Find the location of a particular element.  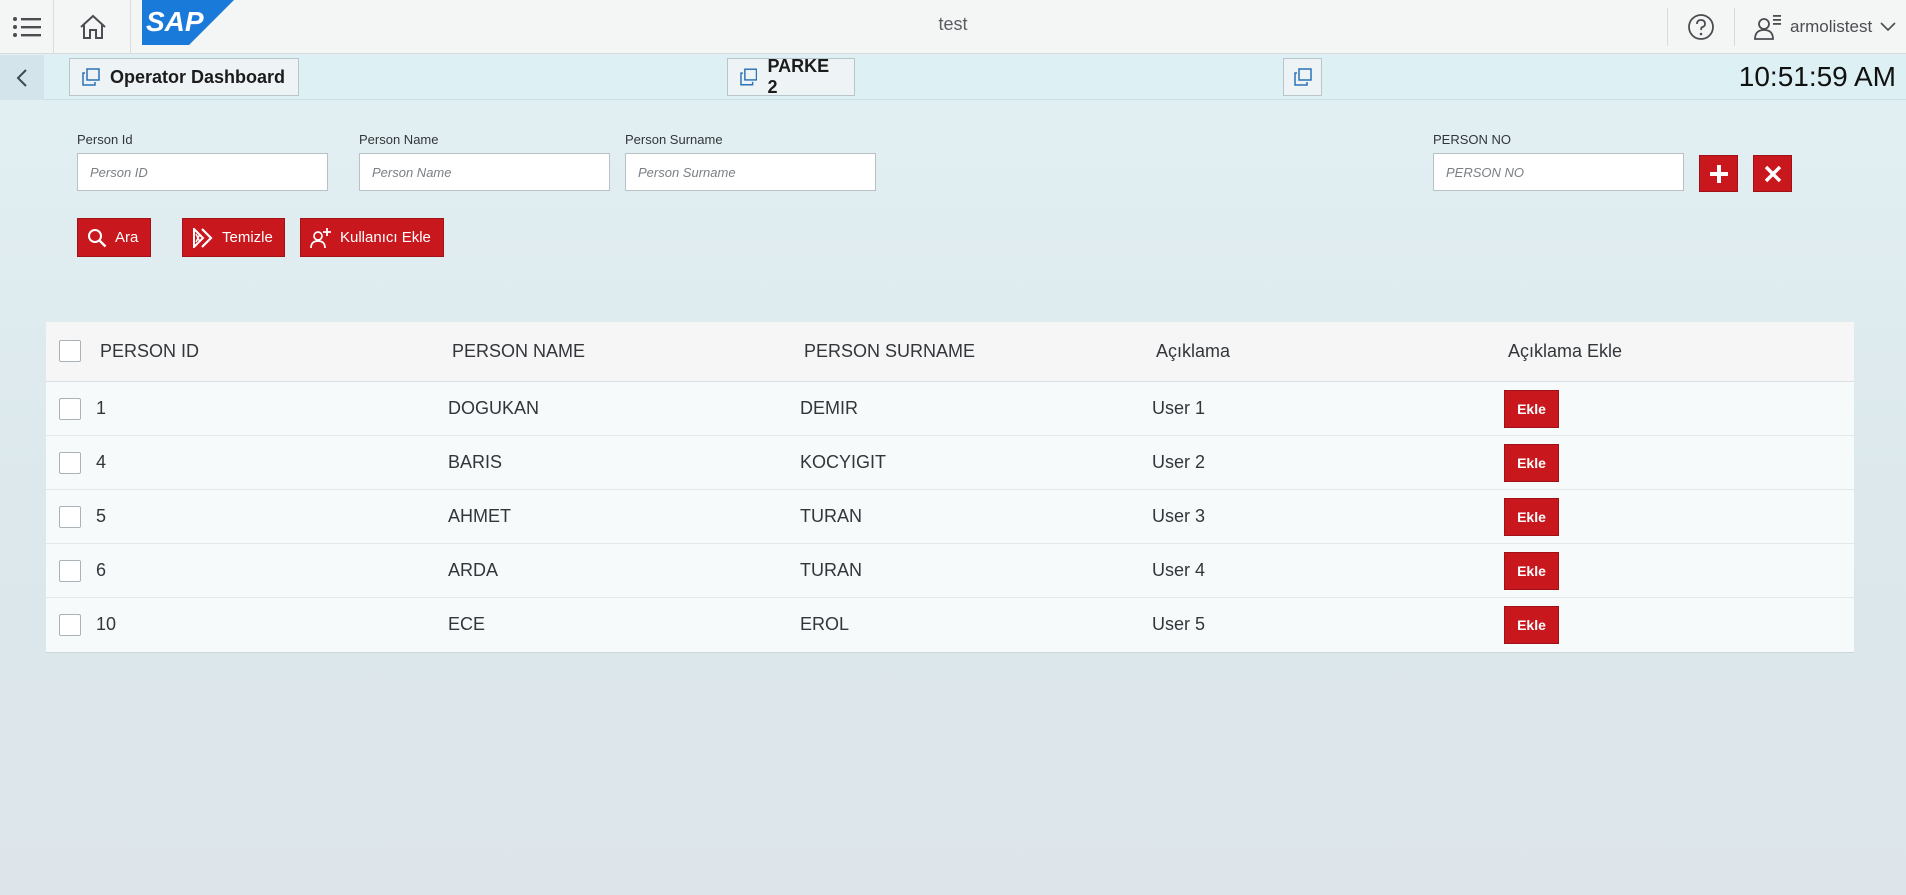

cell-person-name: ECE is located at coordinates (467, 624).